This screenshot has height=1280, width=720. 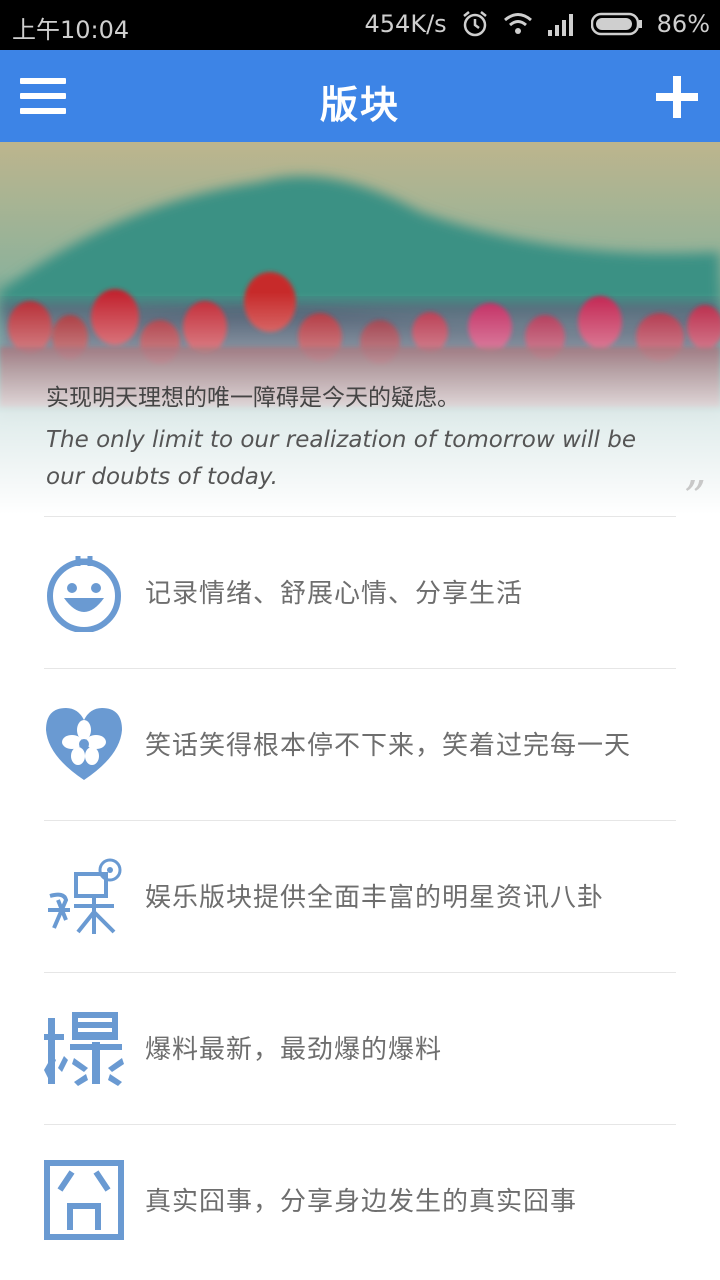 I want to click on board-label: 笑话笑得根本停不下来，笑着过完每一天, so click(x=388, y=746).